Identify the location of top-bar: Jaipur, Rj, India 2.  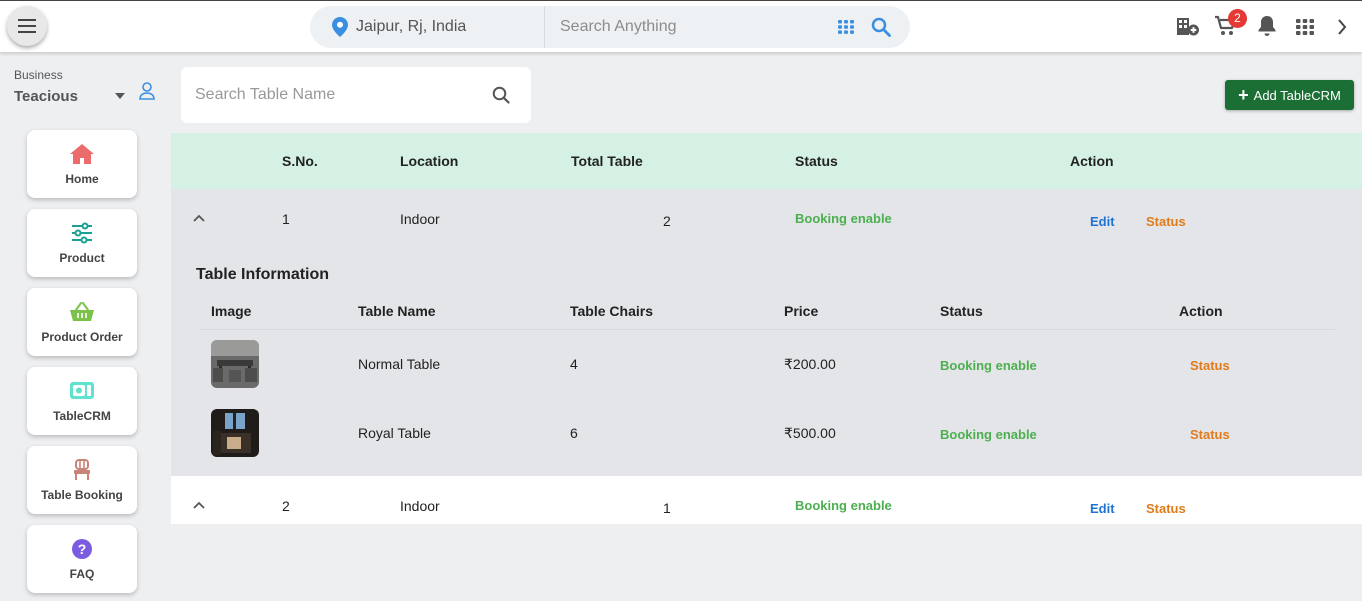
(681, 26).